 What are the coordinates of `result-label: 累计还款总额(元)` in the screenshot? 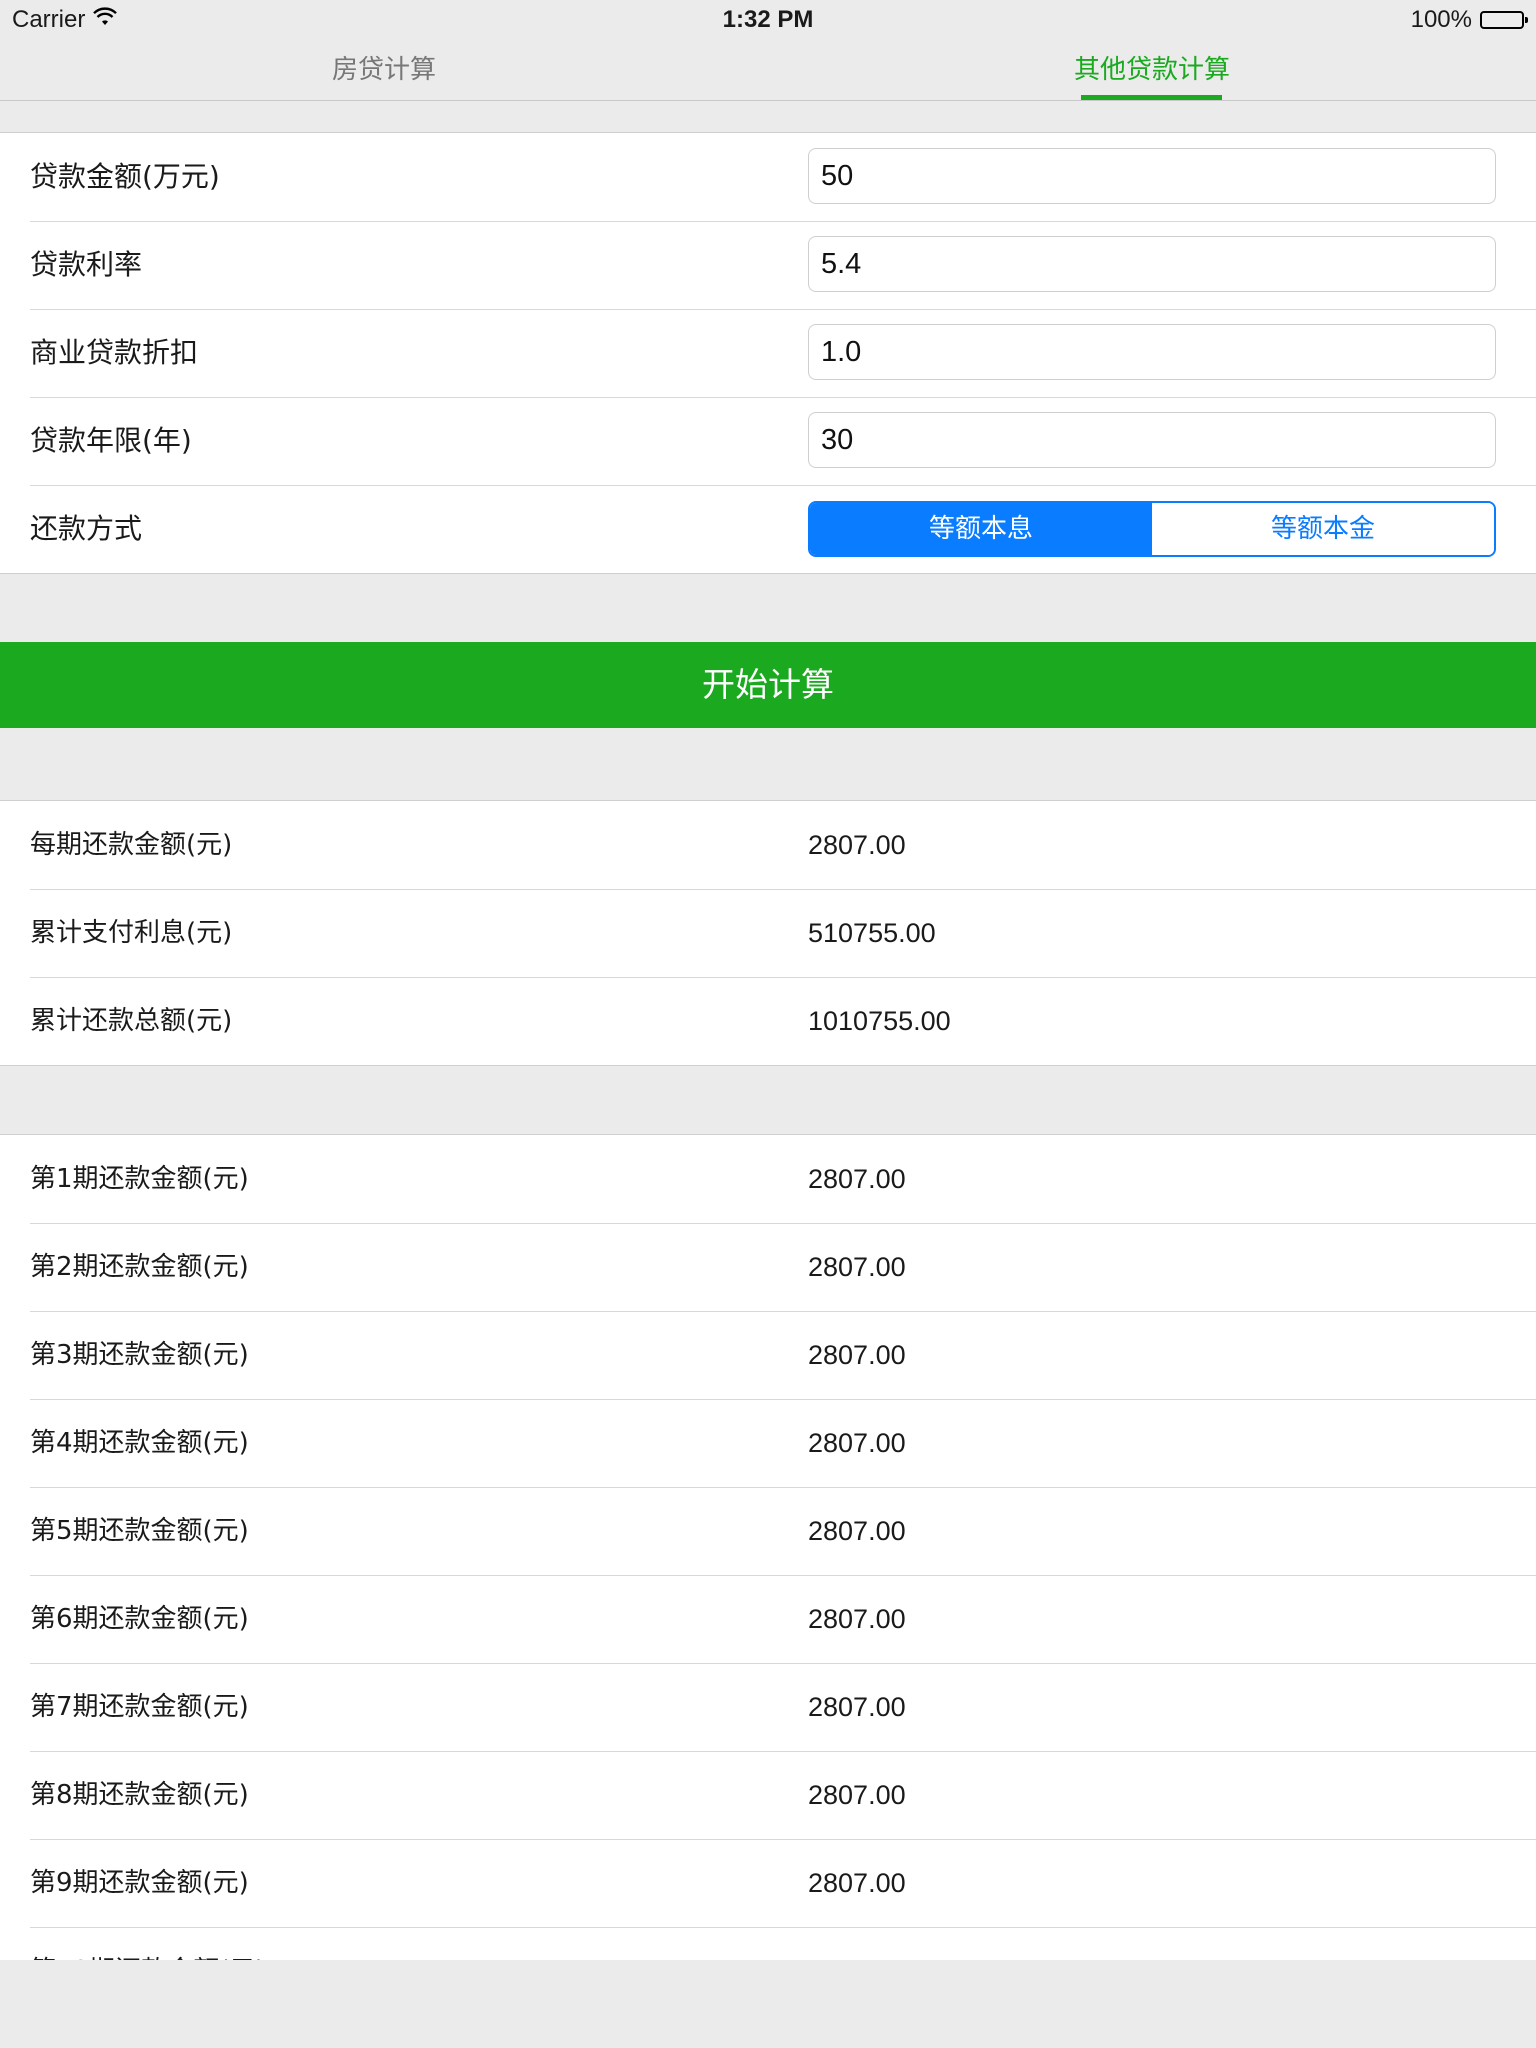 It's located at (131, 1021).